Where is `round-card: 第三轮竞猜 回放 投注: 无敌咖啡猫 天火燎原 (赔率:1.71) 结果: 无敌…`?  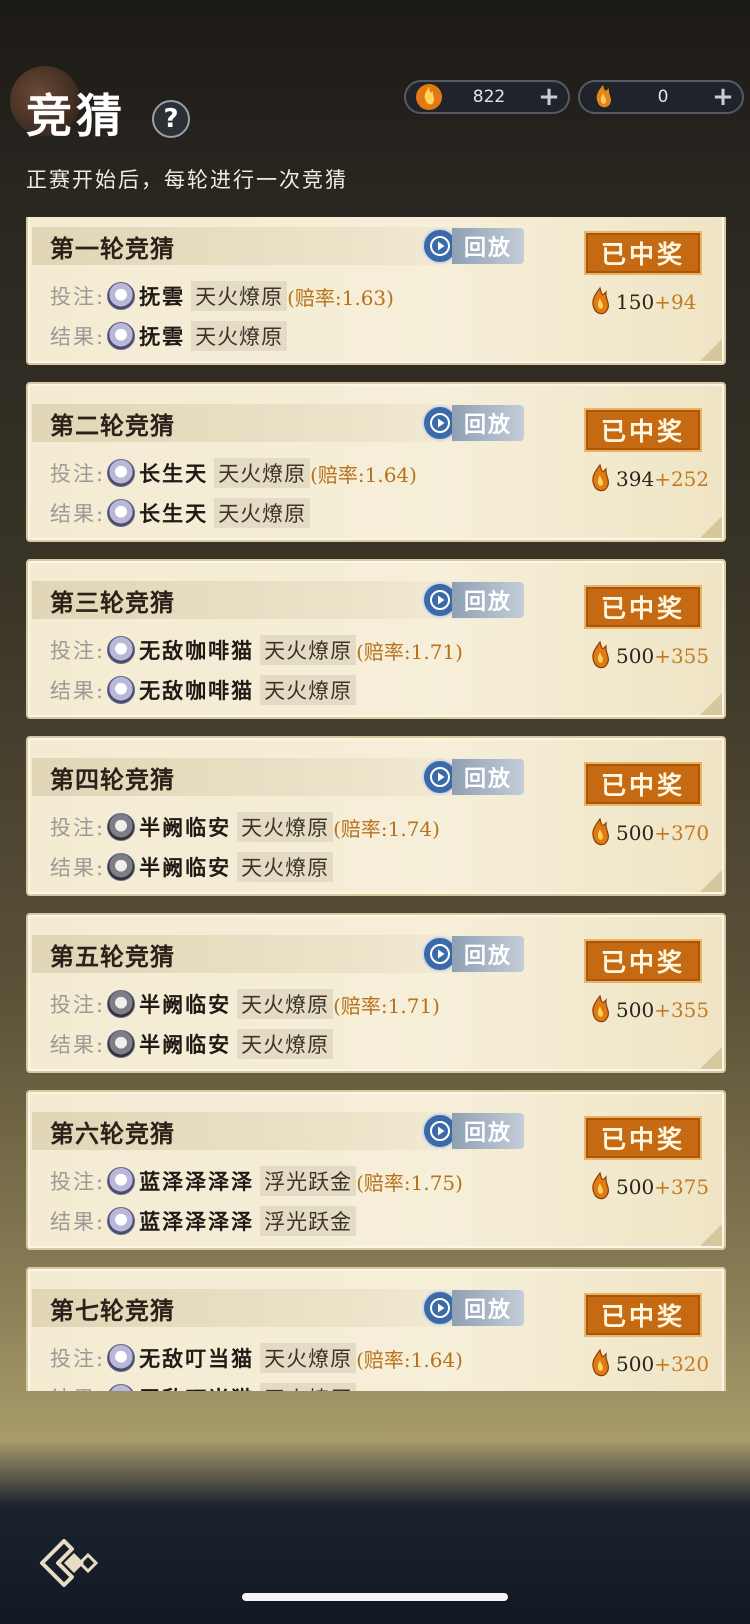
round-card: 第三轮竞猜 回放 投注: 无敌咖啡猫 天火燎原 (赔率:1.71) 结果: 无敌… is located at coordinates (376, 639).